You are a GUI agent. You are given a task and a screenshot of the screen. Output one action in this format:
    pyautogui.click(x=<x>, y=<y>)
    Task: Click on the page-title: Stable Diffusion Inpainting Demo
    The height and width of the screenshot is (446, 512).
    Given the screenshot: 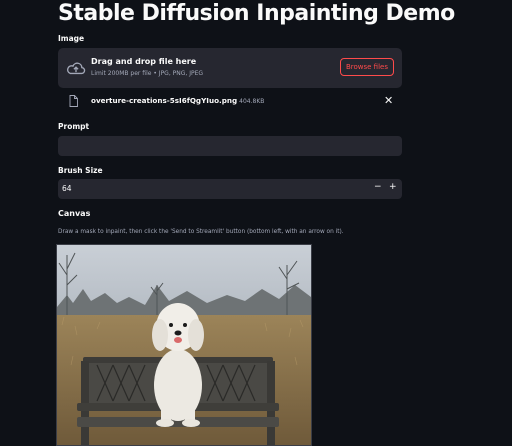 What is the action you would take?
    pyautogui.click(x=256, y=13)
    